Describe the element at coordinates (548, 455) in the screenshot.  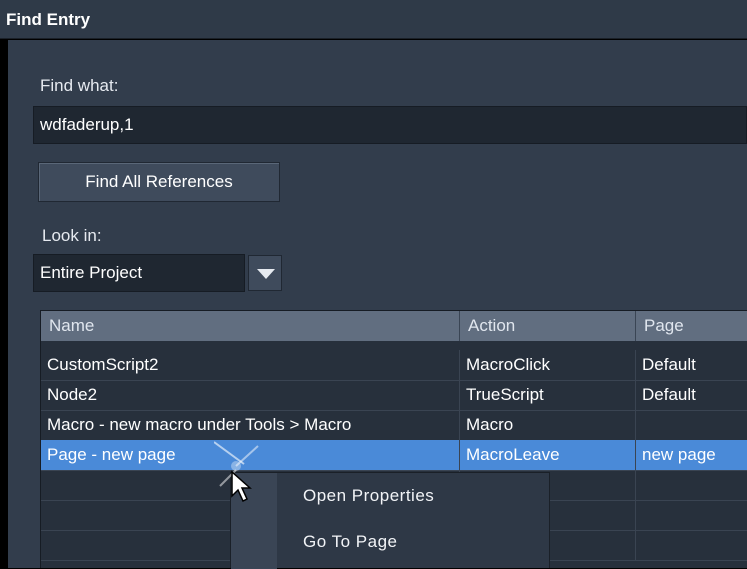
I see `cell-action: MacroLeave` at that location.